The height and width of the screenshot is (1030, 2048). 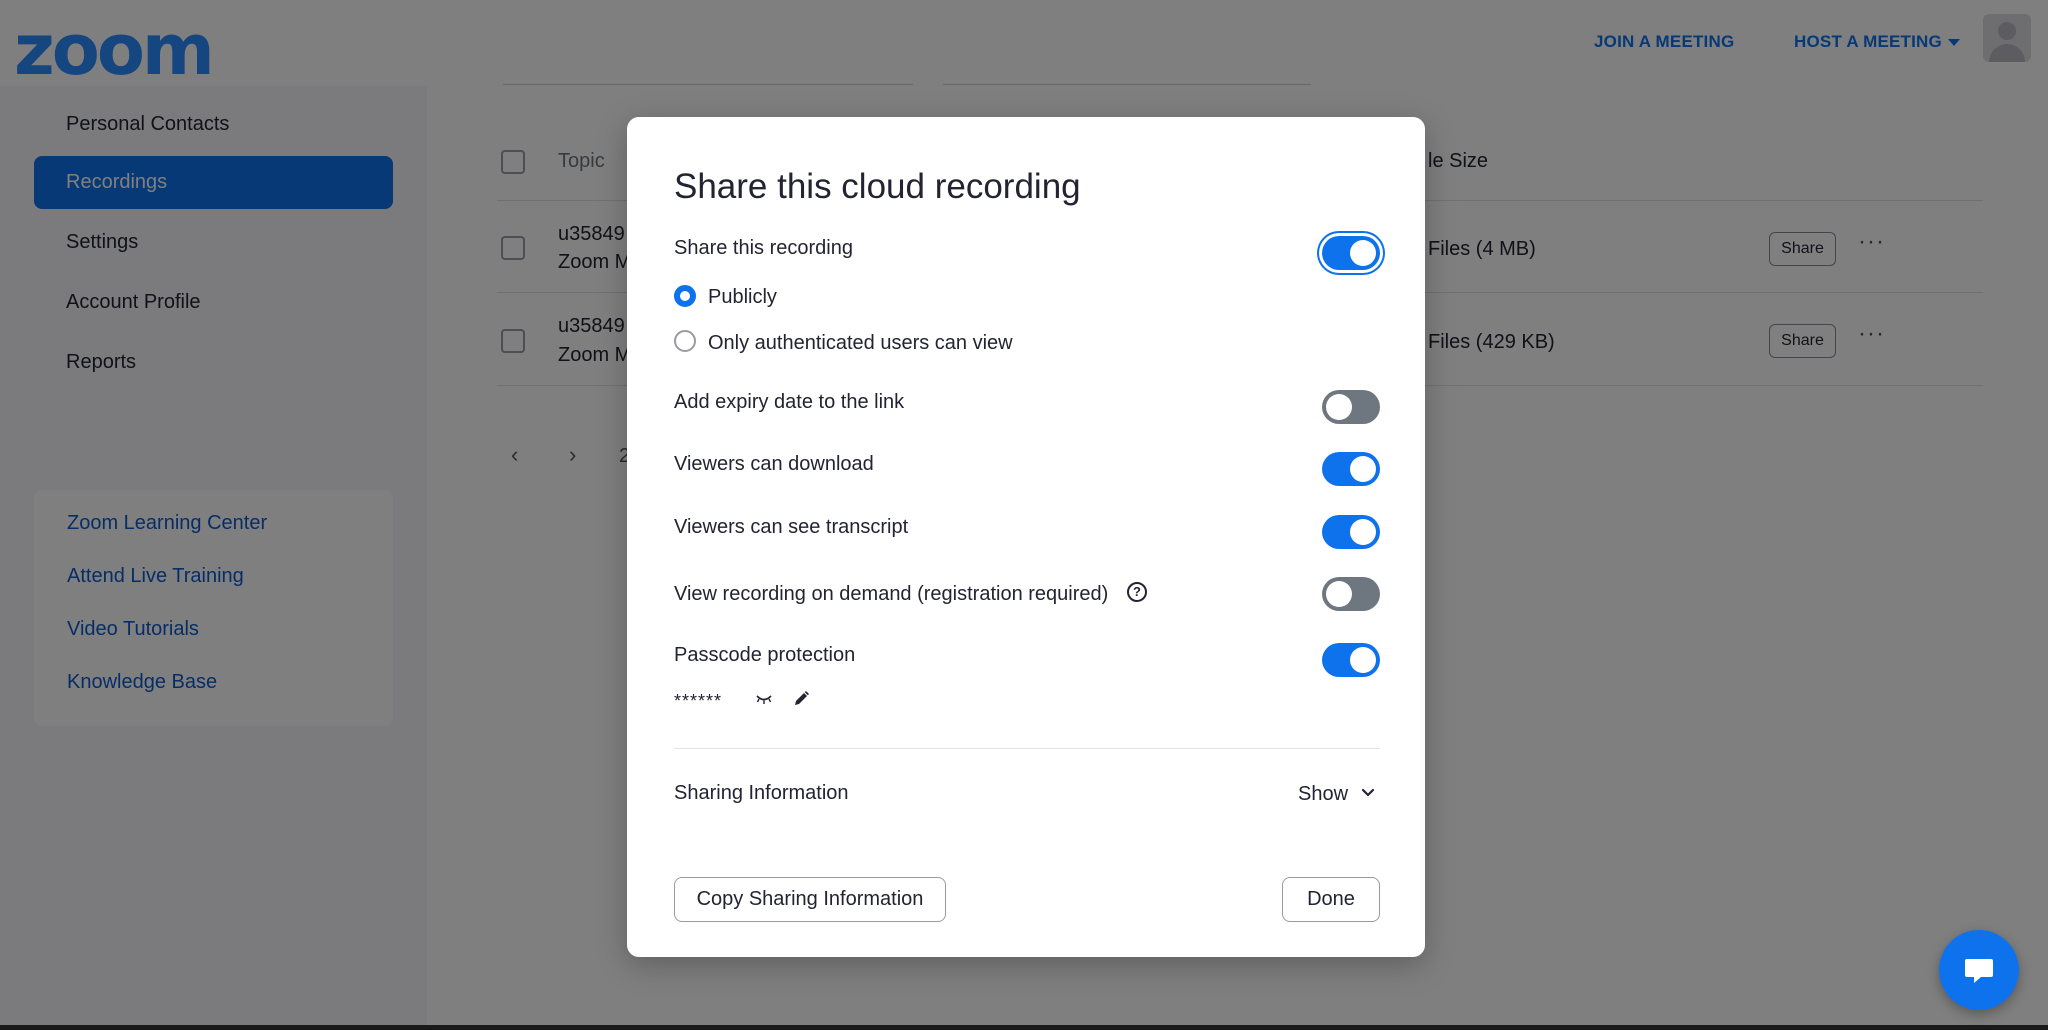 What do you see at coordinates (1368, 794) in the screenshot?
I see `chevron-down-icon` at bounding box center [1368, 794].